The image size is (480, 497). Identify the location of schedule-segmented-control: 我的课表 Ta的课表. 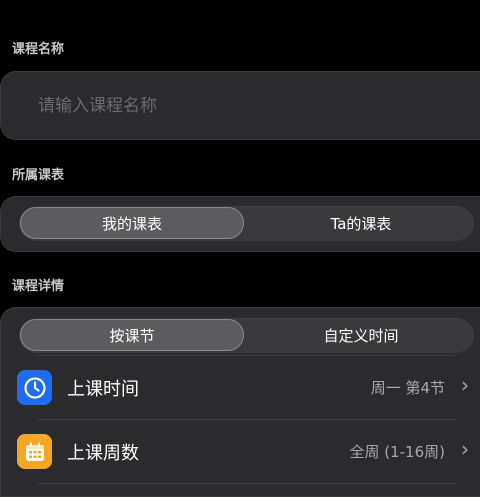
(246, 223).